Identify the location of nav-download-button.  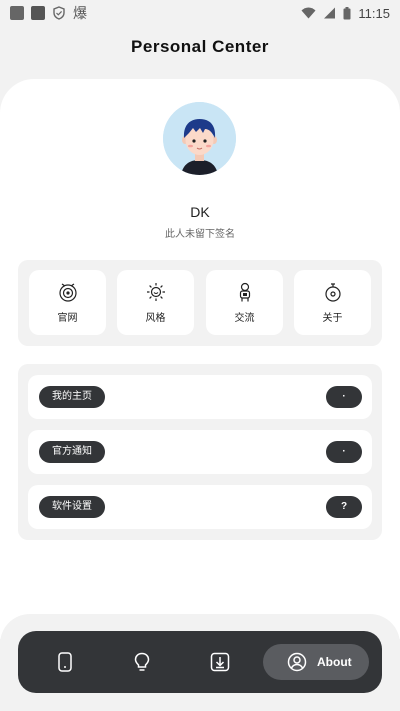
(220, 662).